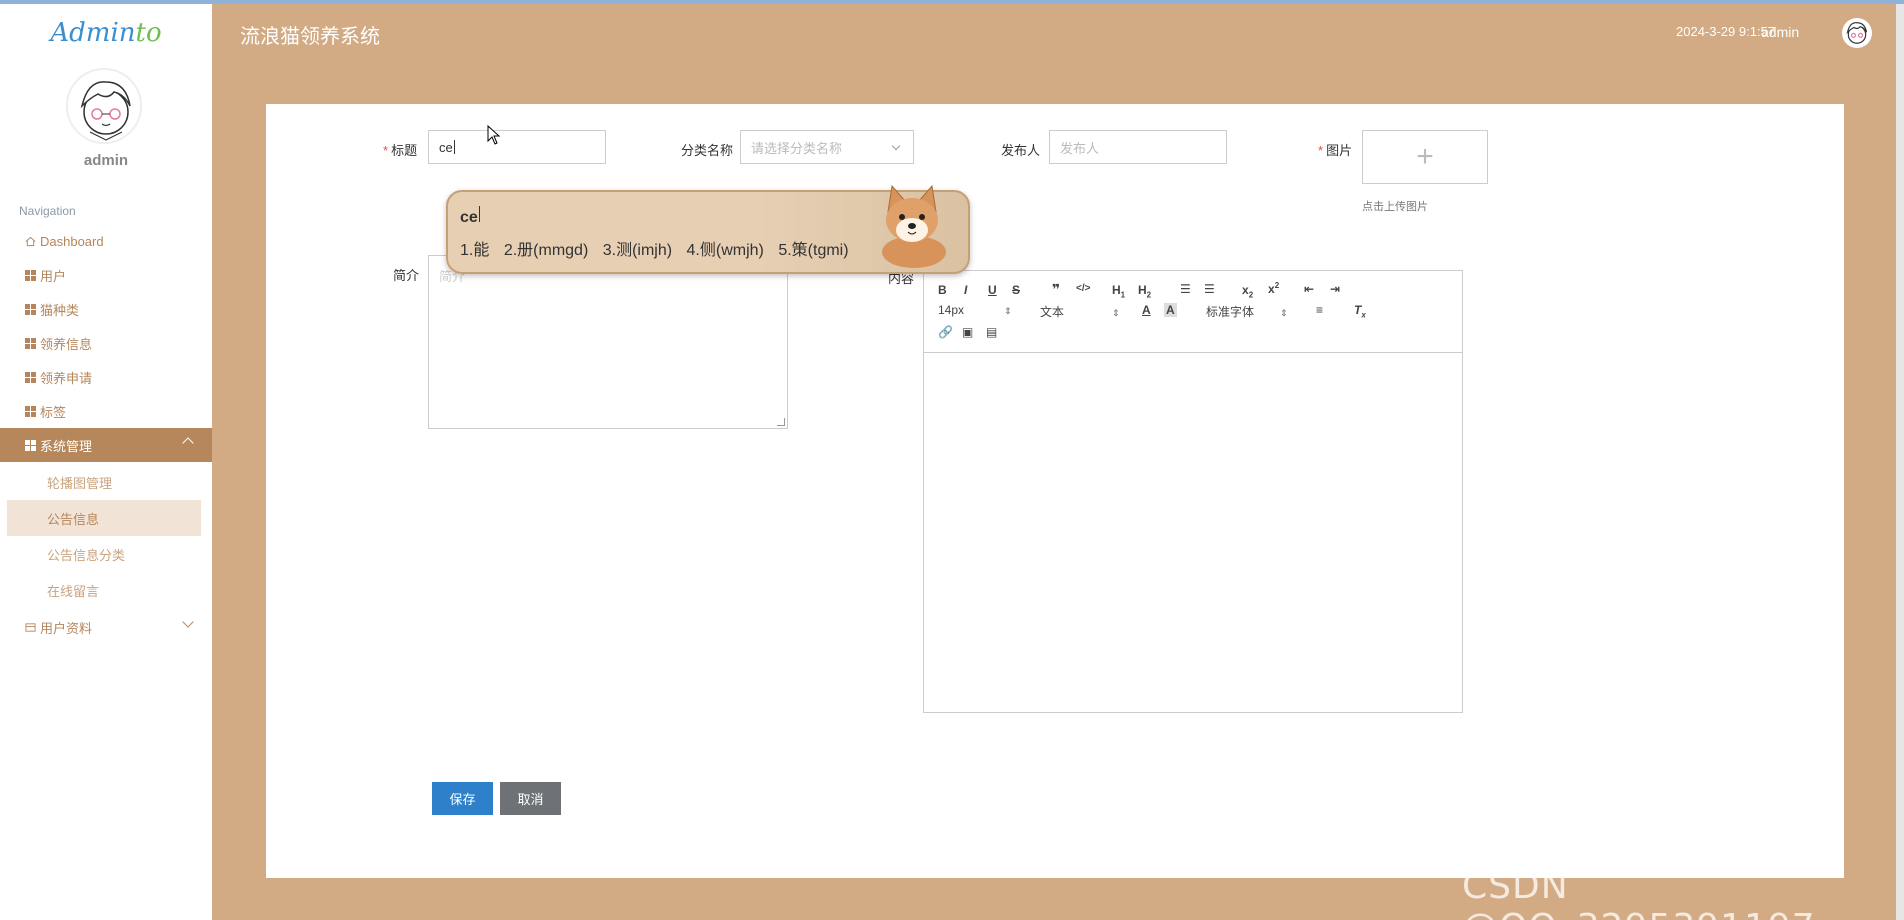 This screenshot has height=920, width=1904. Describe the element at coordinates (30, 627) in the screenshot. I see `card-icon` at that location.